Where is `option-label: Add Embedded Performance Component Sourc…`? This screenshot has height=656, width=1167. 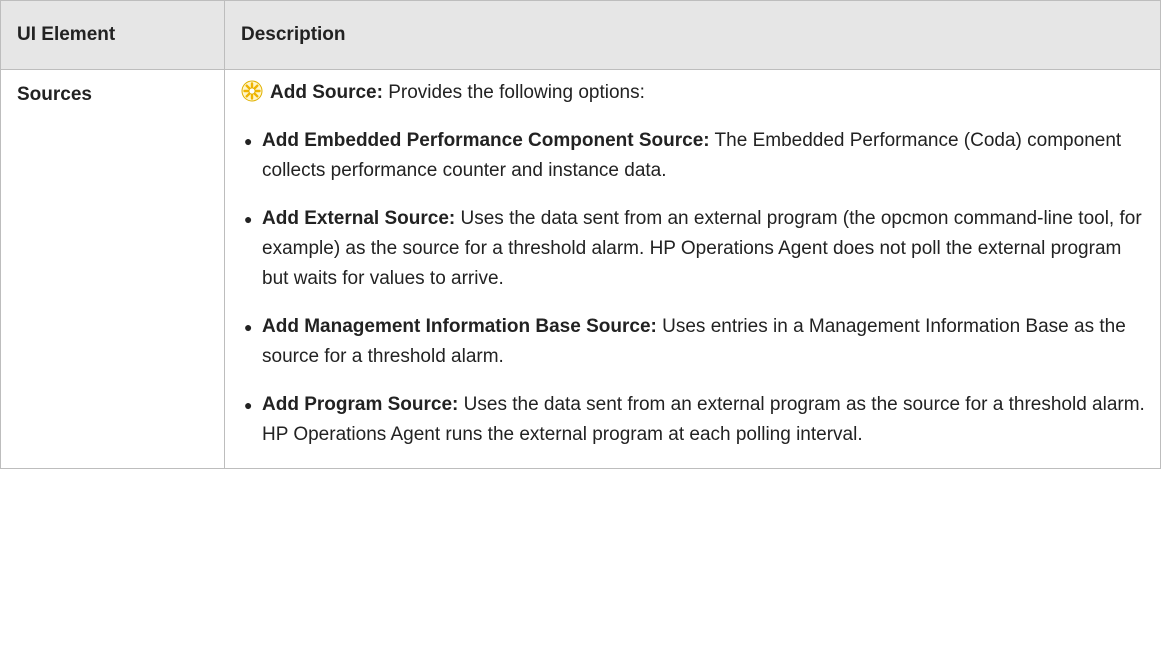 option-label: Add Embedded Performance Component Sourc… is located at coordinates (486, 140).